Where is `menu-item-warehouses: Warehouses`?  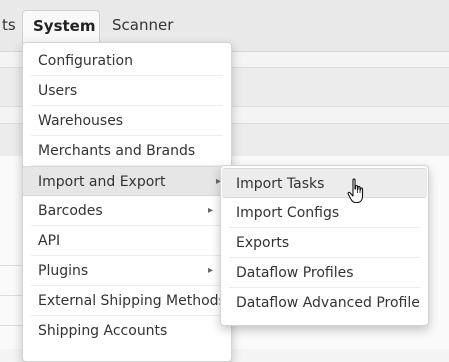
menu-item-warehouses: Warehouses is located at coordinates (127, 121).